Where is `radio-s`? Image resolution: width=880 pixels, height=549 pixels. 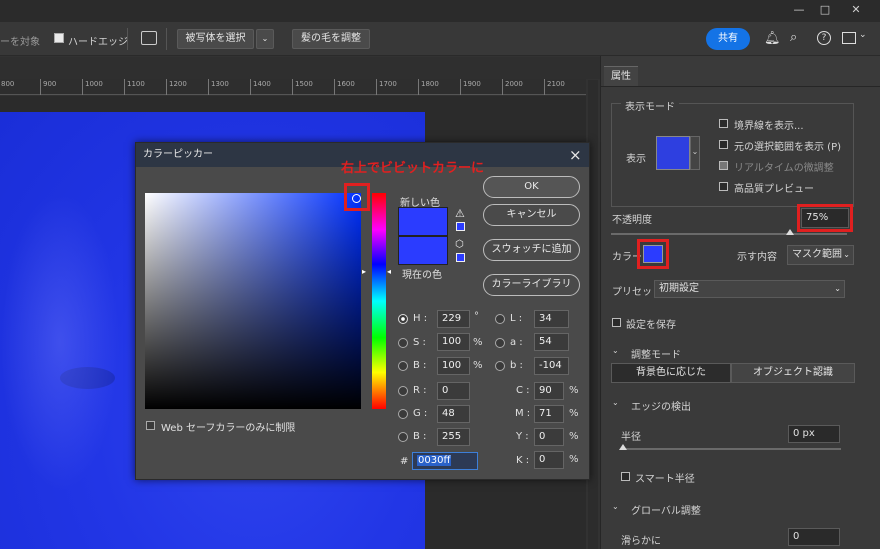 radio-s is located at coordinates (403, 343).